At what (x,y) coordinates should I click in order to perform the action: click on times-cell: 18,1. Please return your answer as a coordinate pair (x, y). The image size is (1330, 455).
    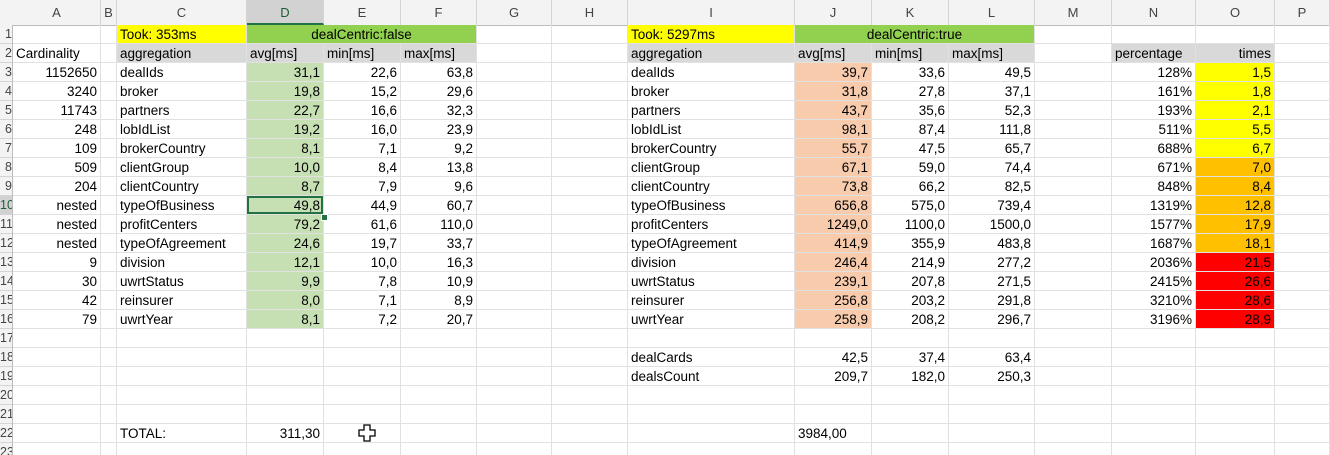
    Looking at the image, I should click on (1235, 243).